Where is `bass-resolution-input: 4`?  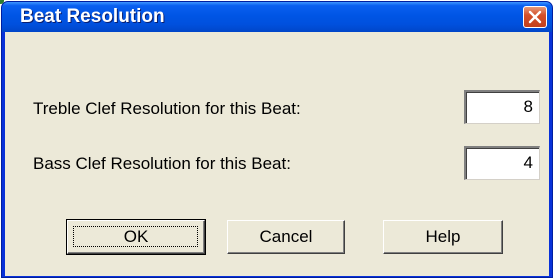
bass-resolution-input: 4 is located at coordinates (502, 163).